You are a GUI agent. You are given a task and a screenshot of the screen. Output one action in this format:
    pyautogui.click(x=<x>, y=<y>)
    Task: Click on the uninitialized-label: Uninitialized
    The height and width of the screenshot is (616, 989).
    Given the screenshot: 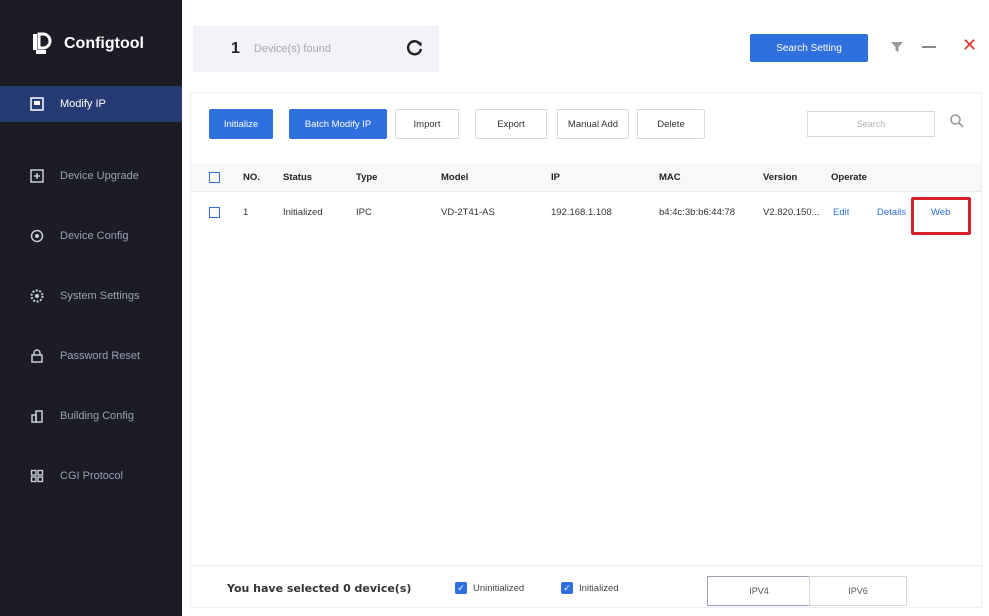 What is the action you would take?
    pyautogui.click(x=499, y=588)
    